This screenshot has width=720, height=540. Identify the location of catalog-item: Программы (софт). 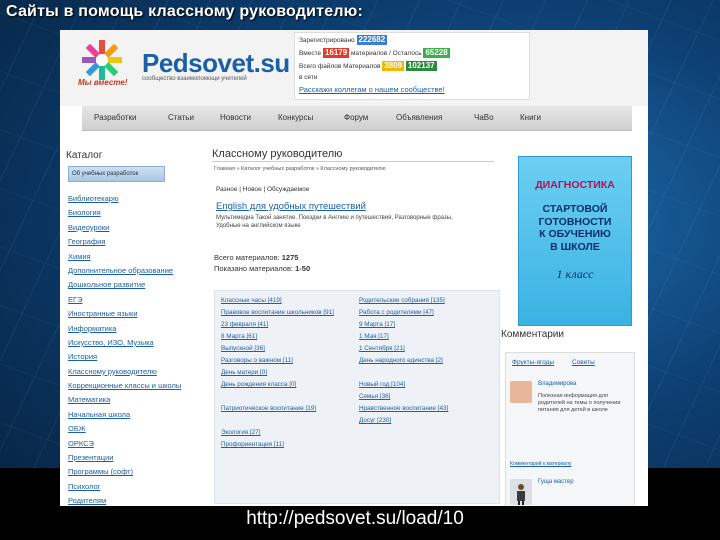
(128, 472).